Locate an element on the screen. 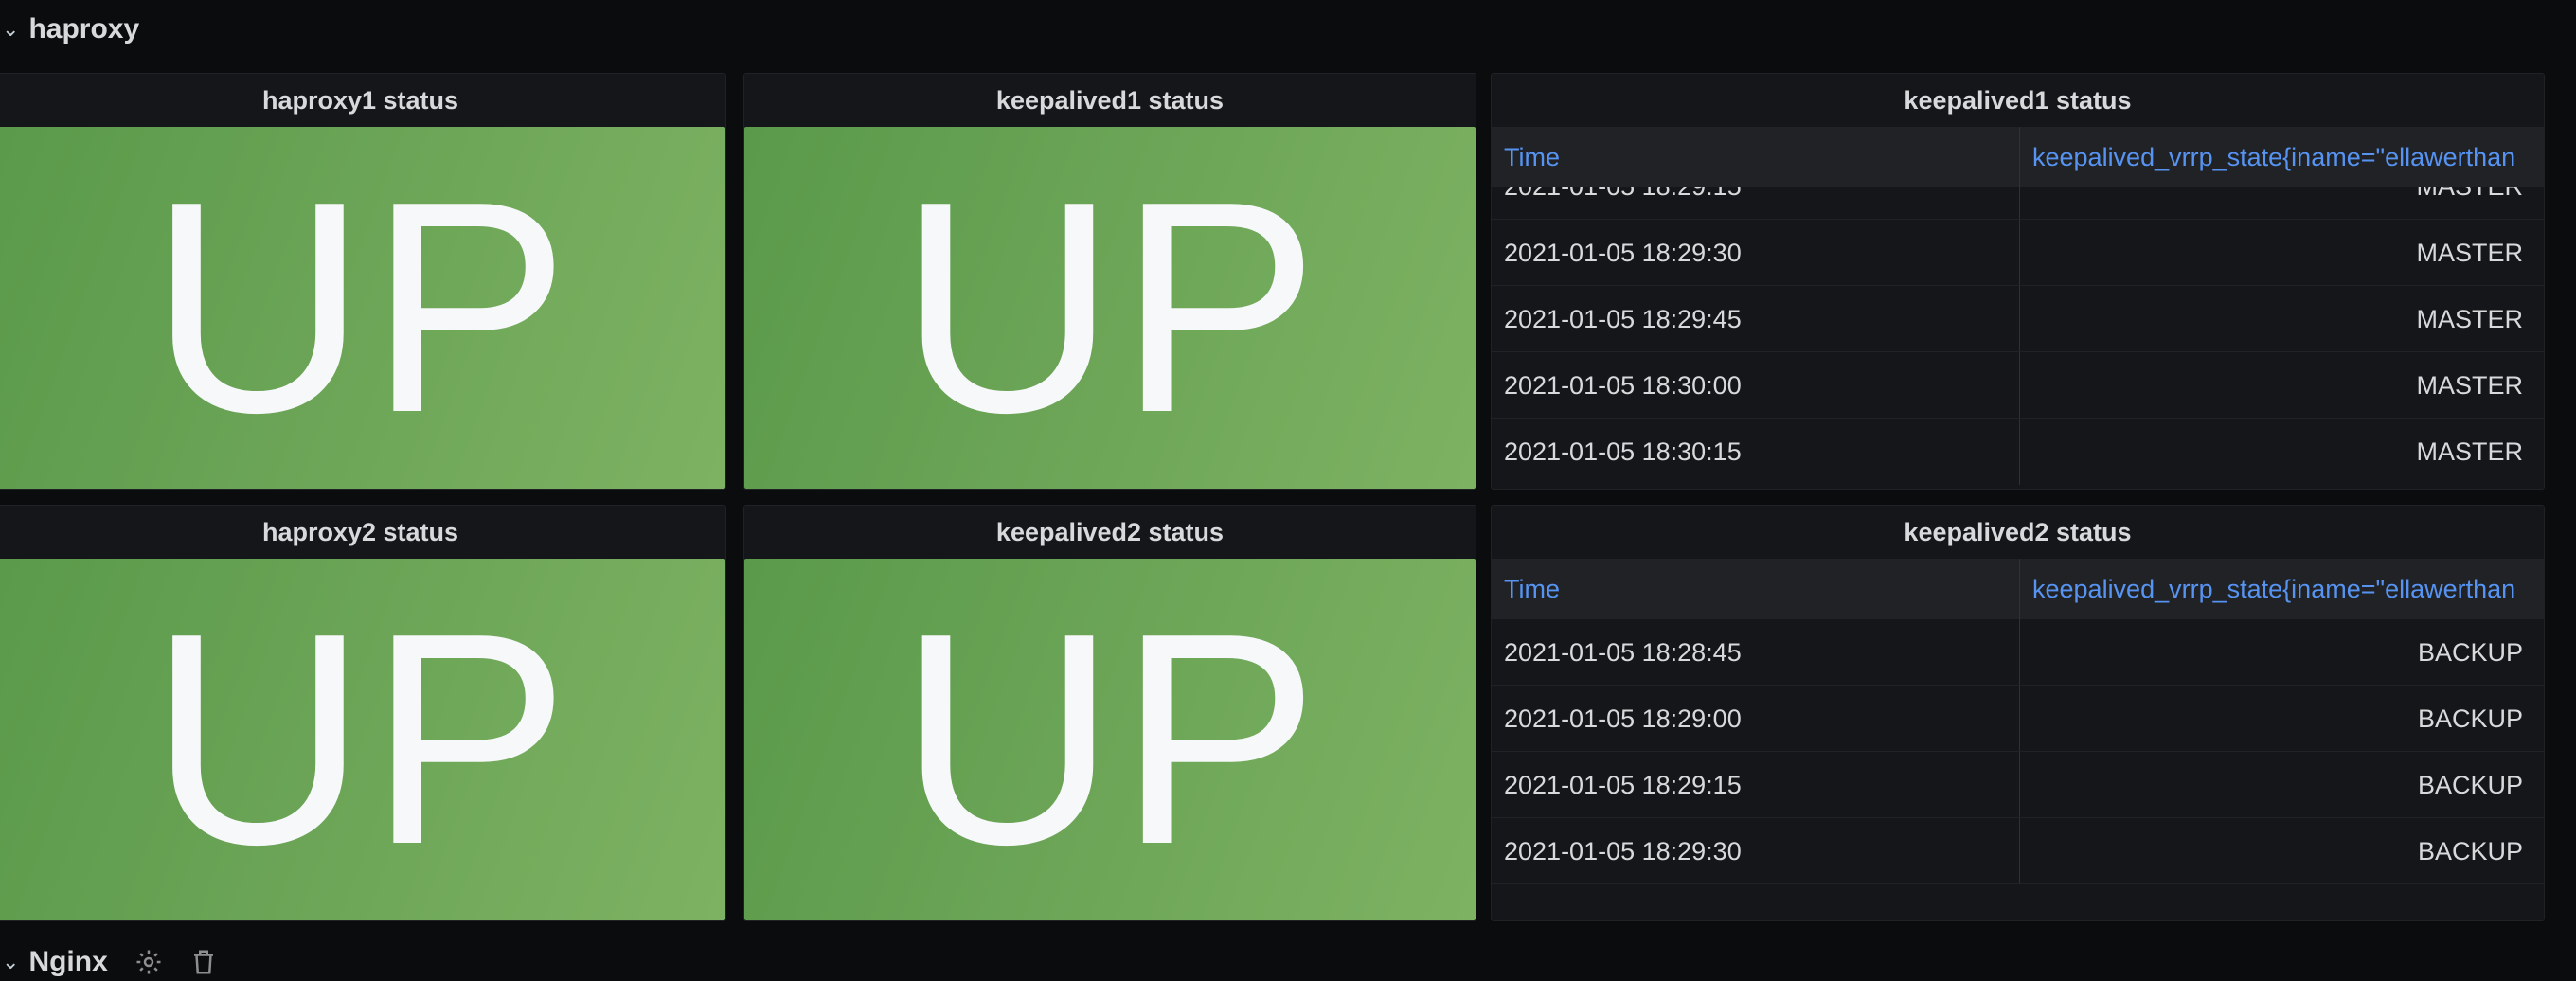 The width and height of the screenshot is (2576, 981). table-row: 2021-01-05 18:29:30 BACKUP is located at coordinates (2018, 851).